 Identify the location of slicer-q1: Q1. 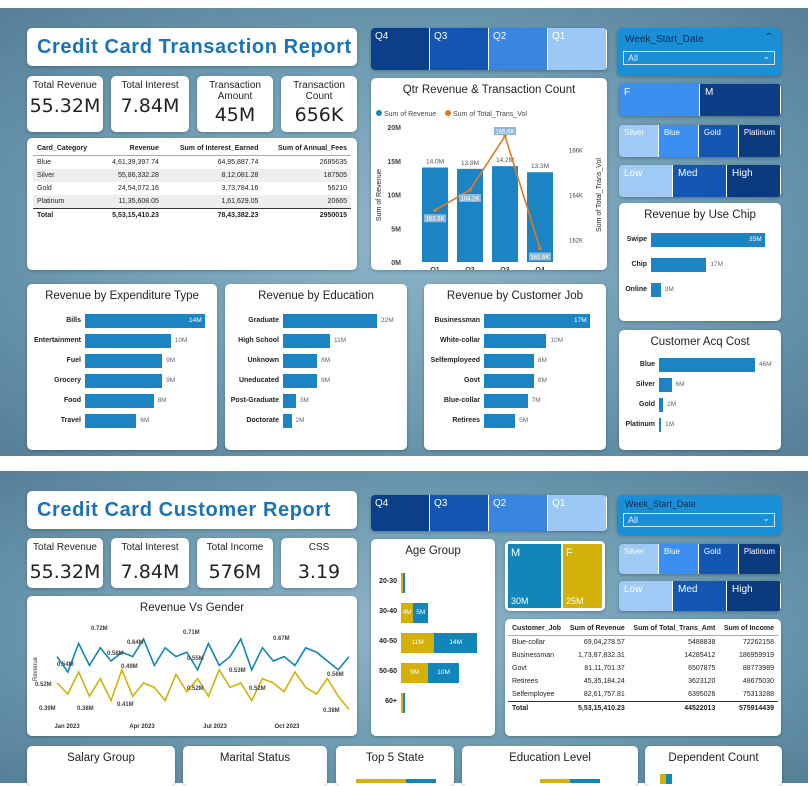
(577, 49).